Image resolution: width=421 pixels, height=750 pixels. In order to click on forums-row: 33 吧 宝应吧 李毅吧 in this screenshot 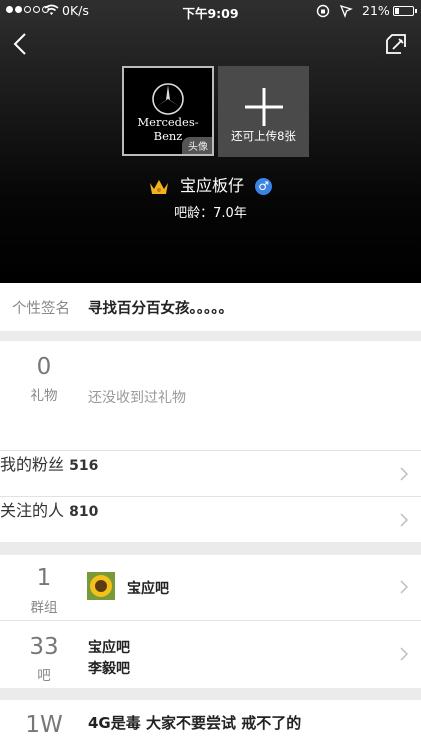, I will do `click(210, 654)`.